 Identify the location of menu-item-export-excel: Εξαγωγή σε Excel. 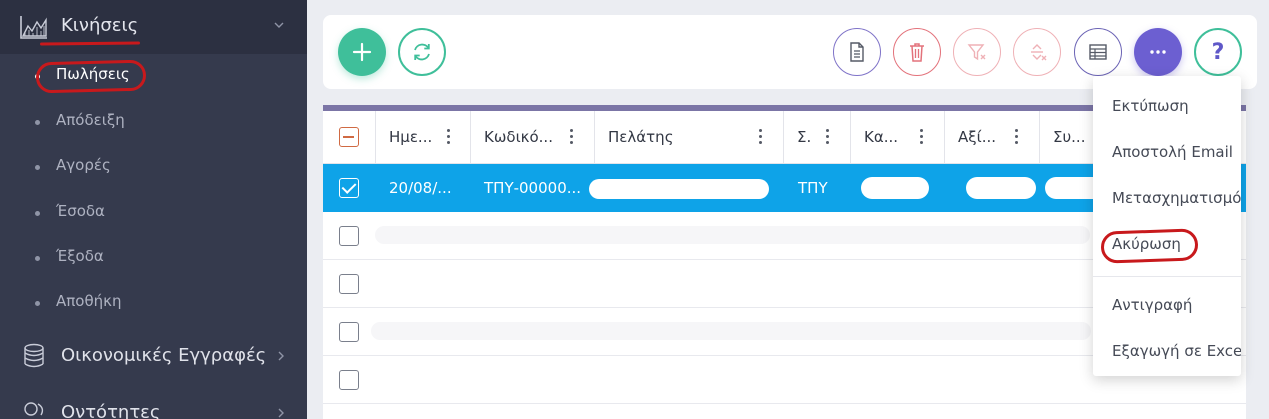
(1167, 352).